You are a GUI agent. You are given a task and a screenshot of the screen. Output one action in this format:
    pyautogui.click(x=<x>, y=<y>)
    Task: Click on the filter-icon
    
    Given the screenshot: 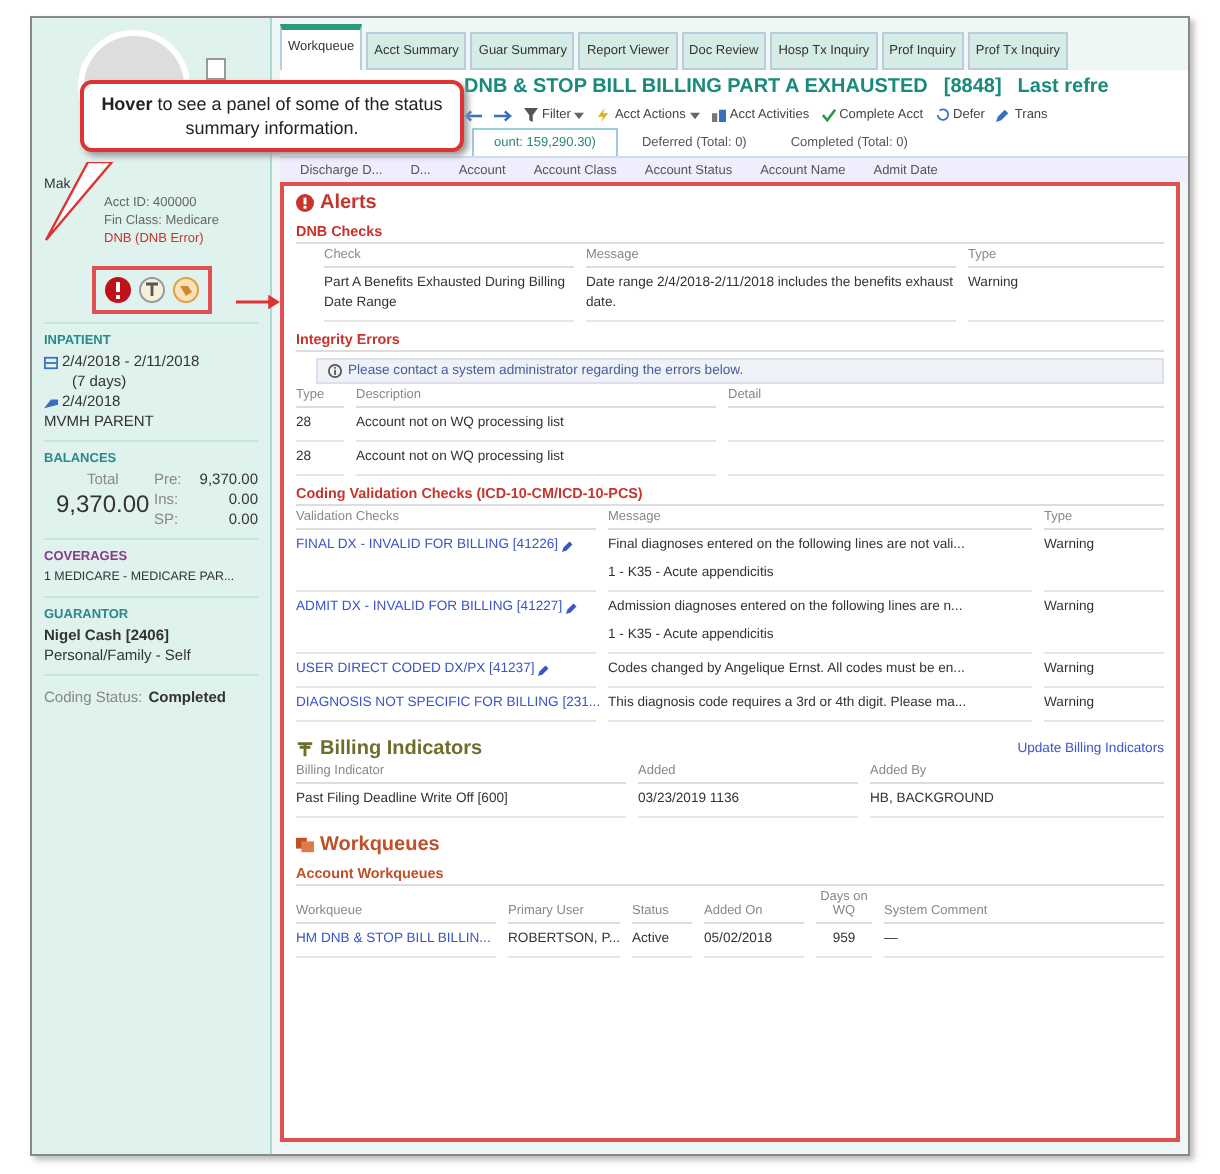 What is the action you would take?
    pyautogui.click(x=531, y=115)
    